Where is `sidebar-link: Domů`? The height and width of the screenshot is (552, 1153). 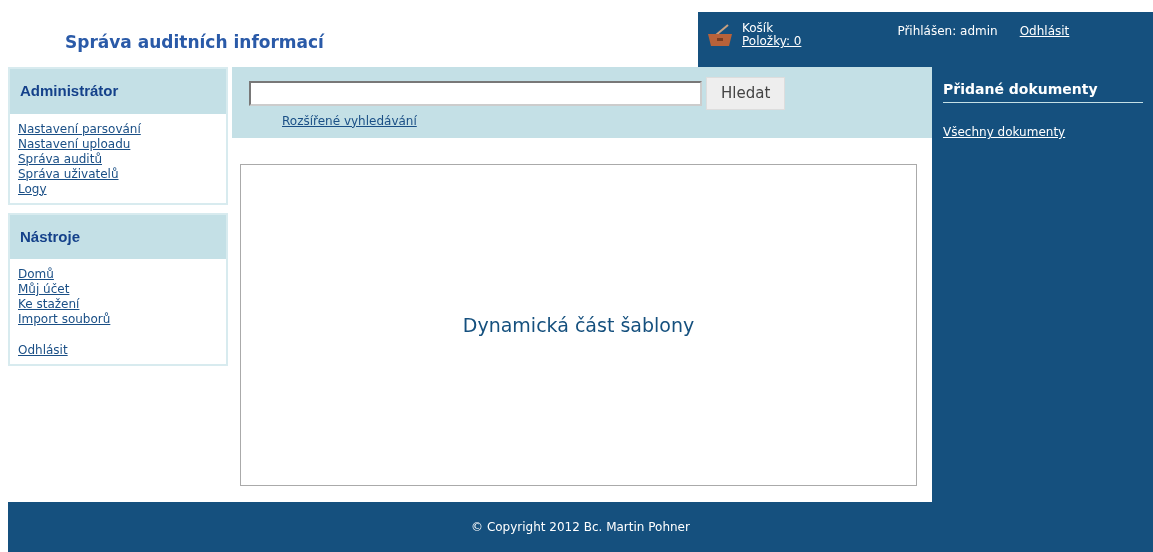
sidebar-link: Domů is located at coordinates (36, 274).